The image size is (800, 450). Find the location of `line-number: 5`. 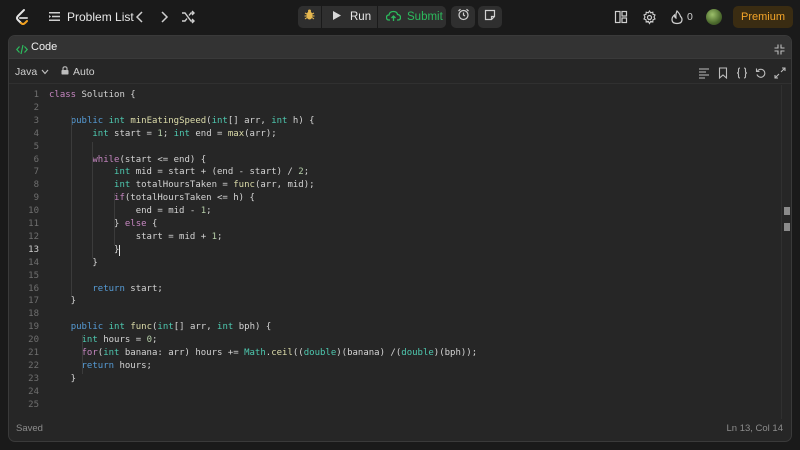

line-number: 5 is located at coordinates (36, 146).